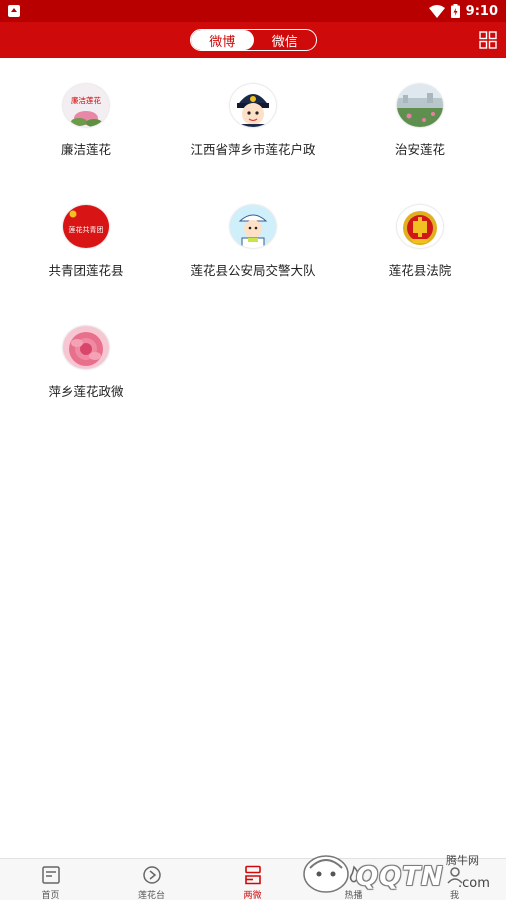 The width and height of the screenshot is (506, 900). What do you see at coordinates (252, 875) in the screenshot?
I see `two-micro-icon` at bounding box center [252, 875].